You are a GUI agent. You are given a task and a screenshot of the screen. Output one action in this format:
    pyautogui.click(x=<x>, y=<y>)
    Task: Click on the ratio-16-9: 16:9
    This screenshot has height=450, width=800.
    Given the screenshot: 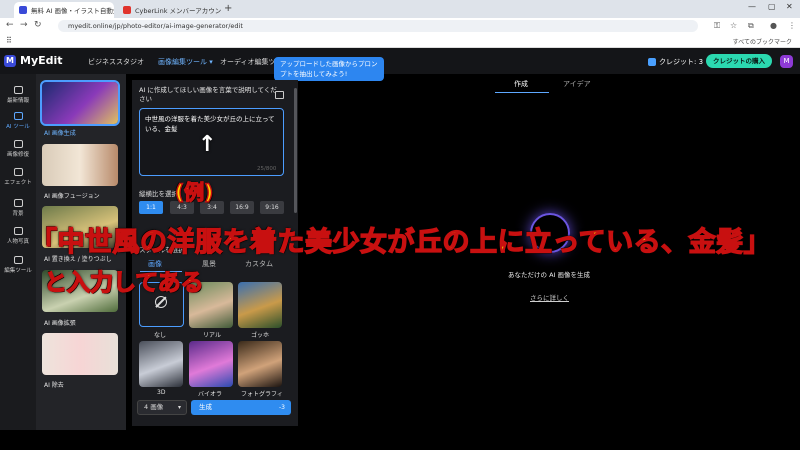 What is the action you would take?
    pyautogui.click(x=242, y=207)
    